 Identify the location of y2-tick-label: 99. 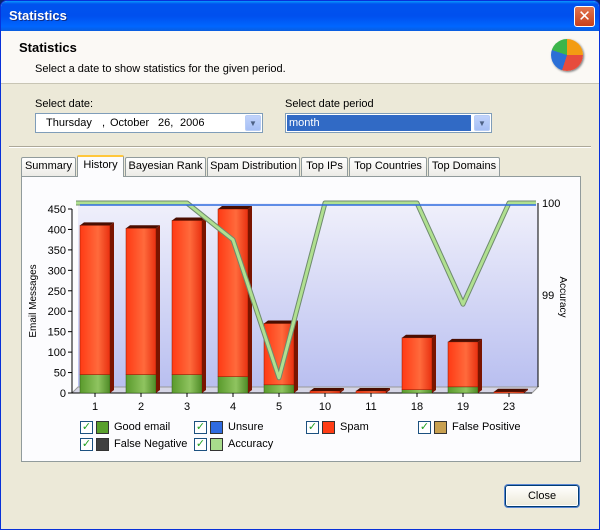
(548, 296).